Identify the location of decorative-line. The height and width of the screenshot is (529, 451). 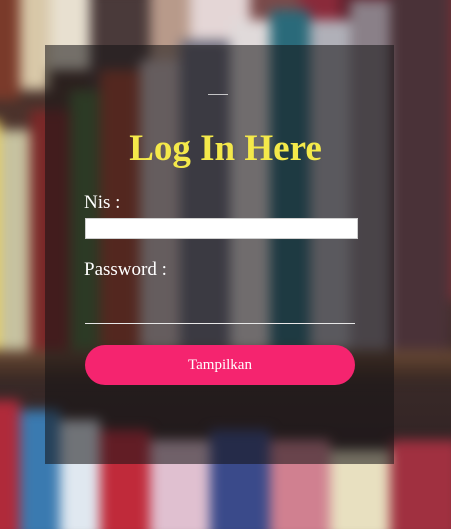
(218, 94).